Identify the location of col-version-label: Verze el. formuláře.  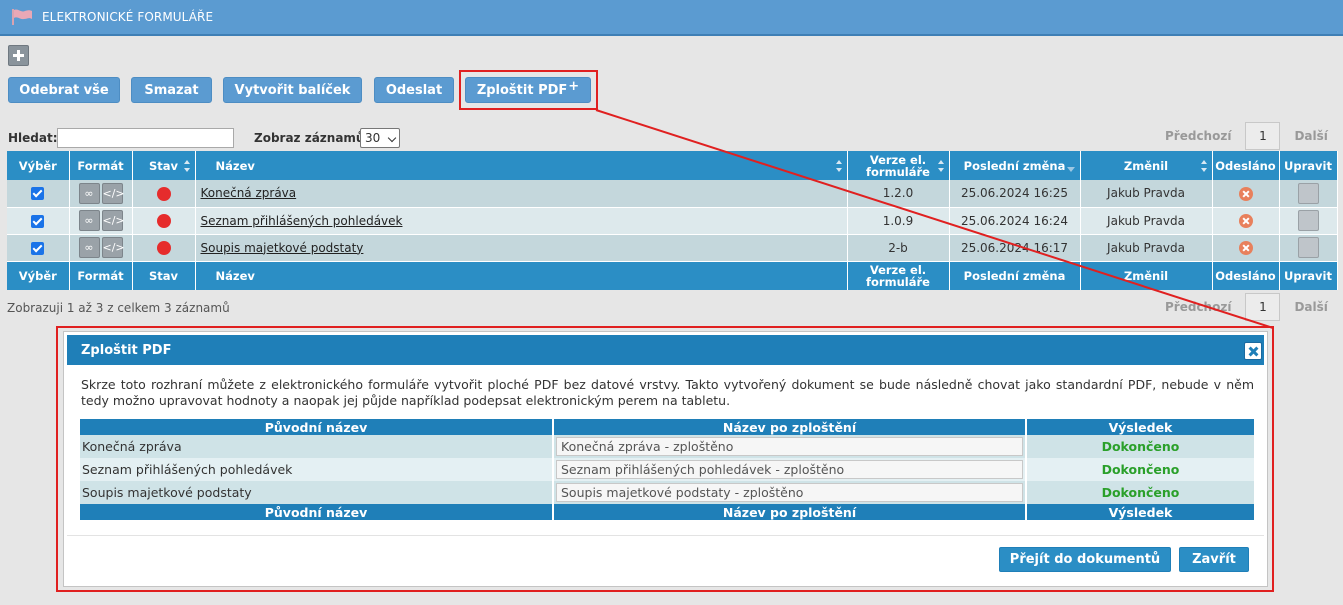
(898, 165).